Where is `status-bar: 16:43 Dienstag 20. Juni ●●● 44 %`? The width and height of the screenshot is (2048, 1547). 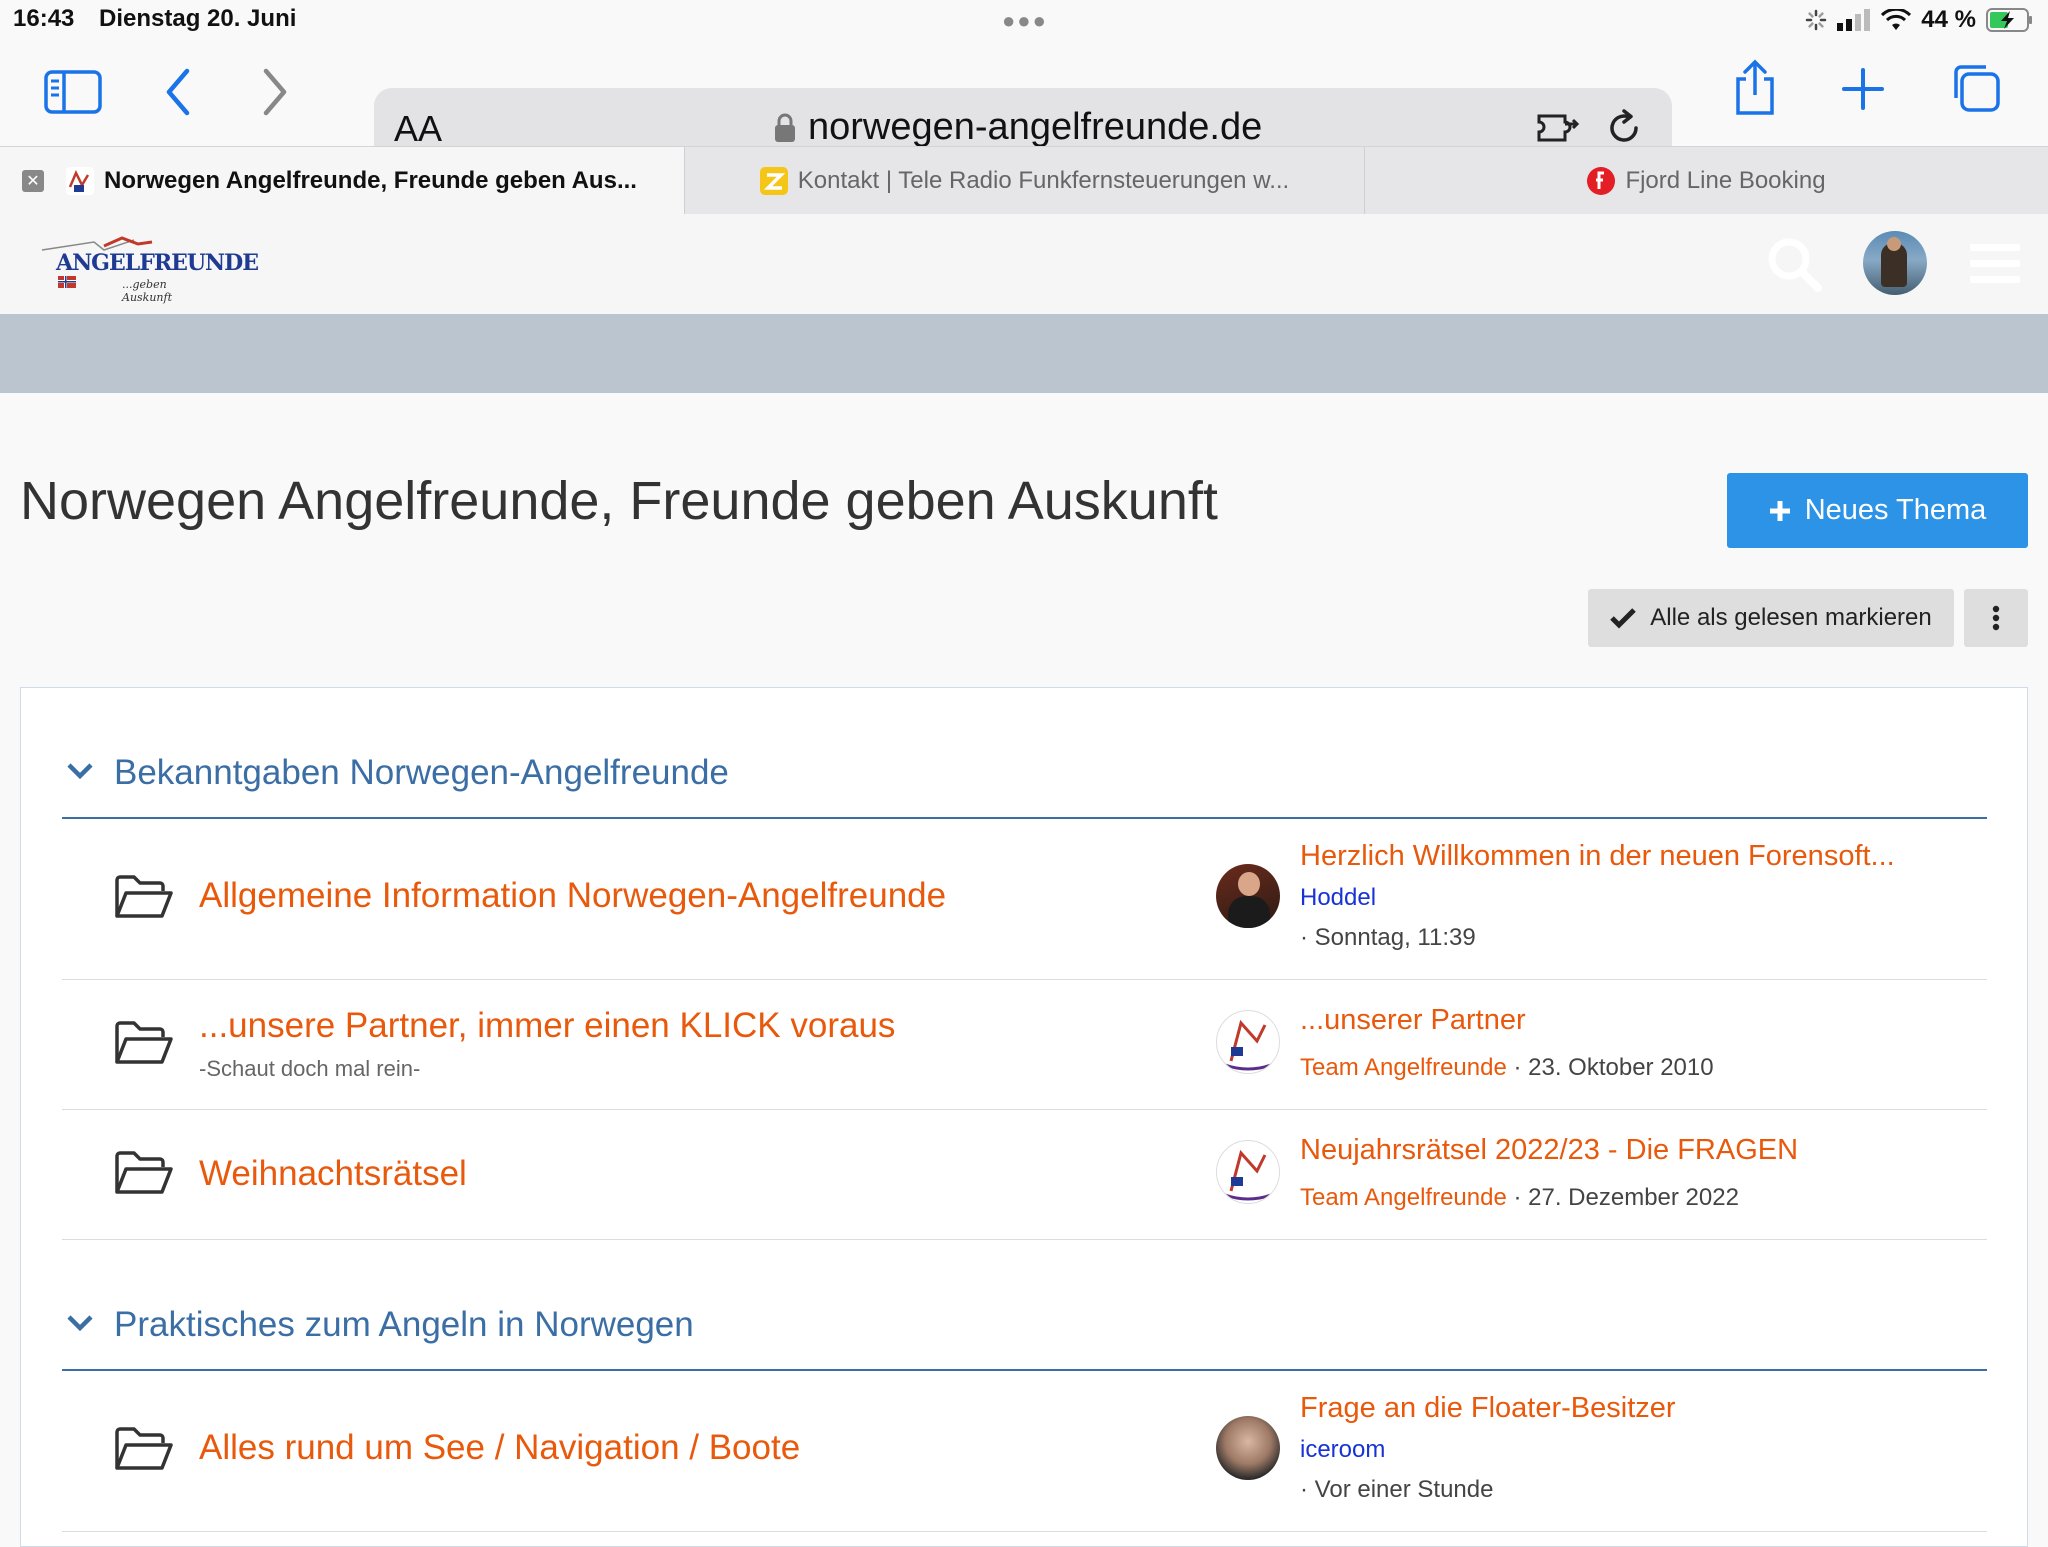 status-bar: 16:43 Dienstag 20. Juni ●●● 44 % is located at coordinates (1024, 20).